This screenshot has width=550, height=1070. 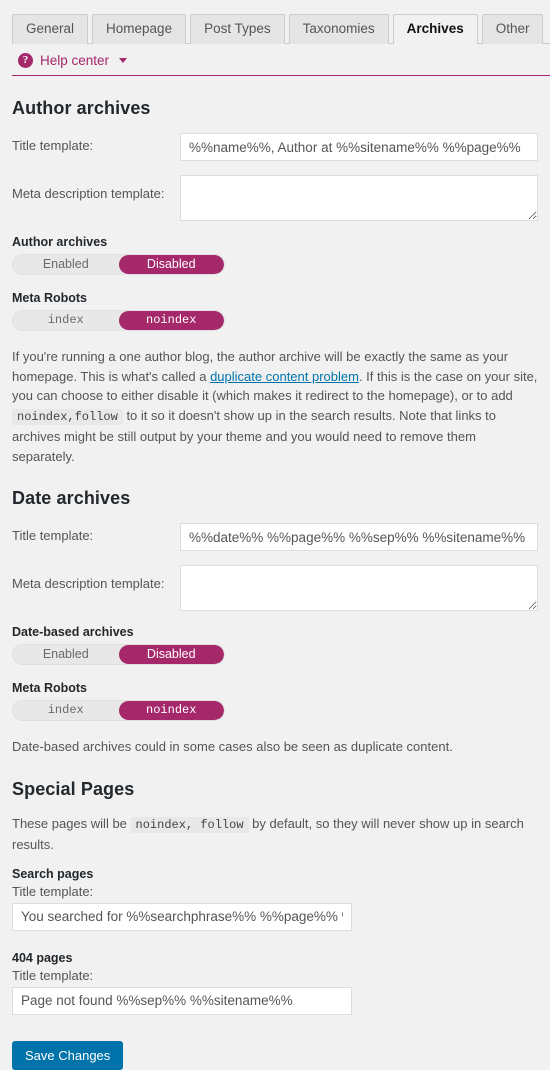 What do you see at coordinates (68, 1055) in the screenshot?
I see `save-changes-button: Save Changes` at bounding box center [68, 1055].